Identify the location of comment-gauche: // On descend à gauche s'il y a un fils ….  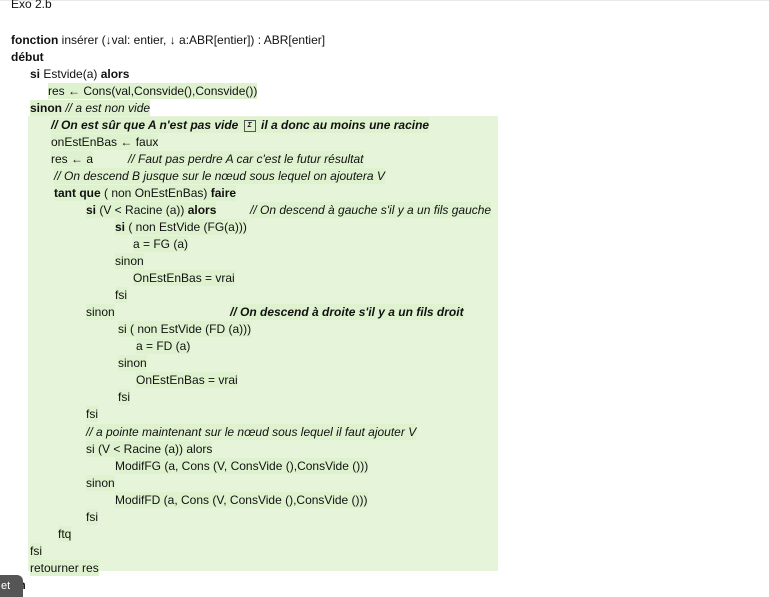
(371, 210).